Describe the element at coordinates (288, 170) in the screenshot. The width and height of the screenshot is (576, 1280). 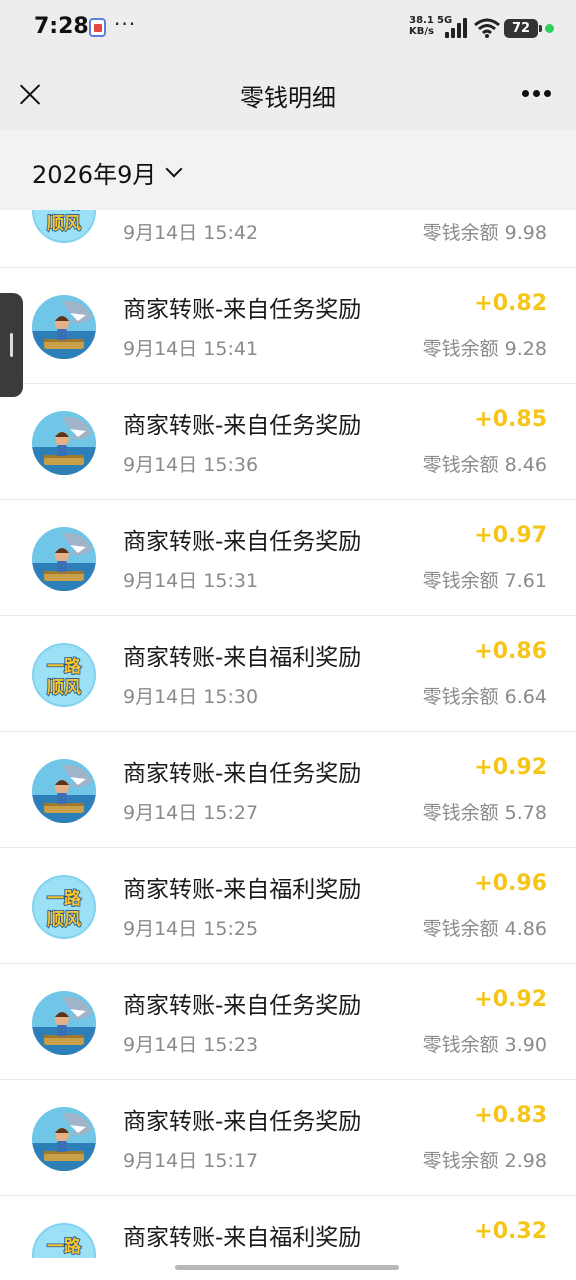
I see `month-filter-bar: 2026年9月` at that location.